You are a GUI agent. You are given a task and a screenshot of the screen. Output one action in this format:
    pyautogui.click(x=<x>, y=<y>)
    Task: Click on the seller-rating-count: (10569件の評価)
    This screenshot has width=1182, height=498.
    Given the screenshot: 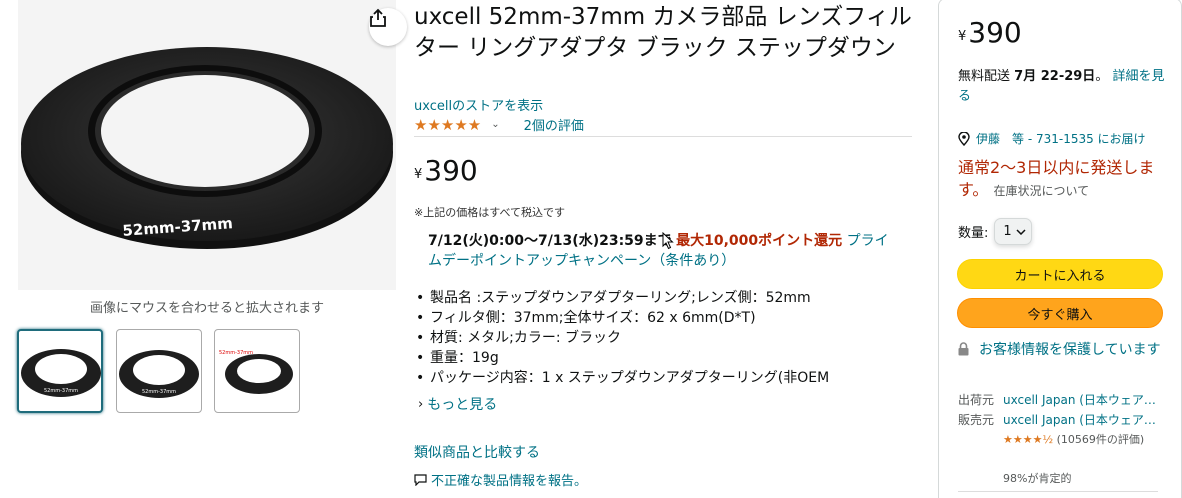 What is the action you would take?
    pyautogui.click(x=1100, y=439)
    